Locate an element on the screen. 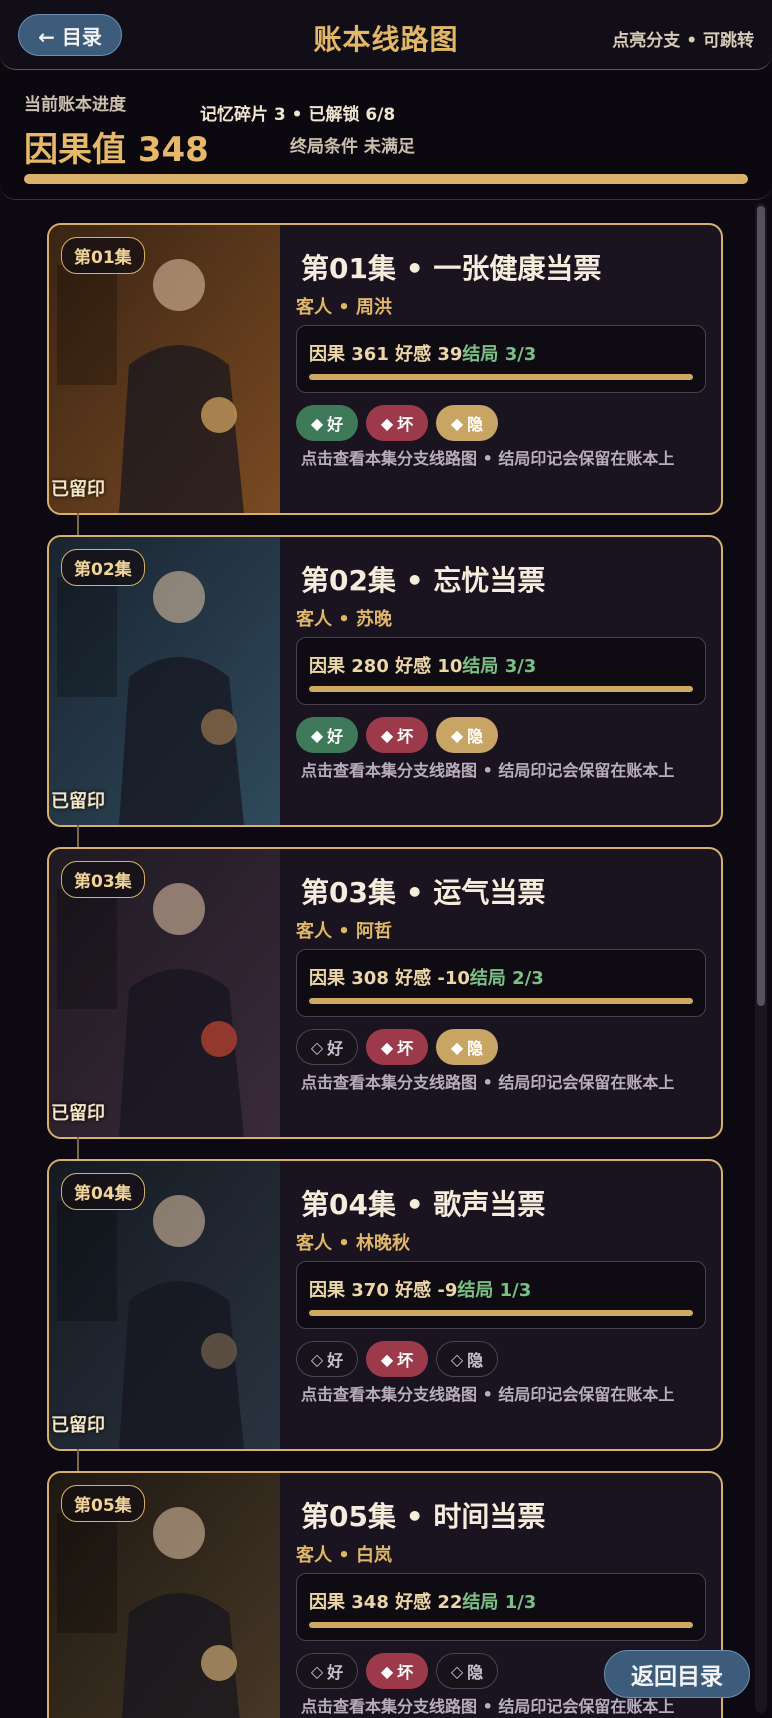  episode-badge: 第01集 is located at coordinates (103, 255).